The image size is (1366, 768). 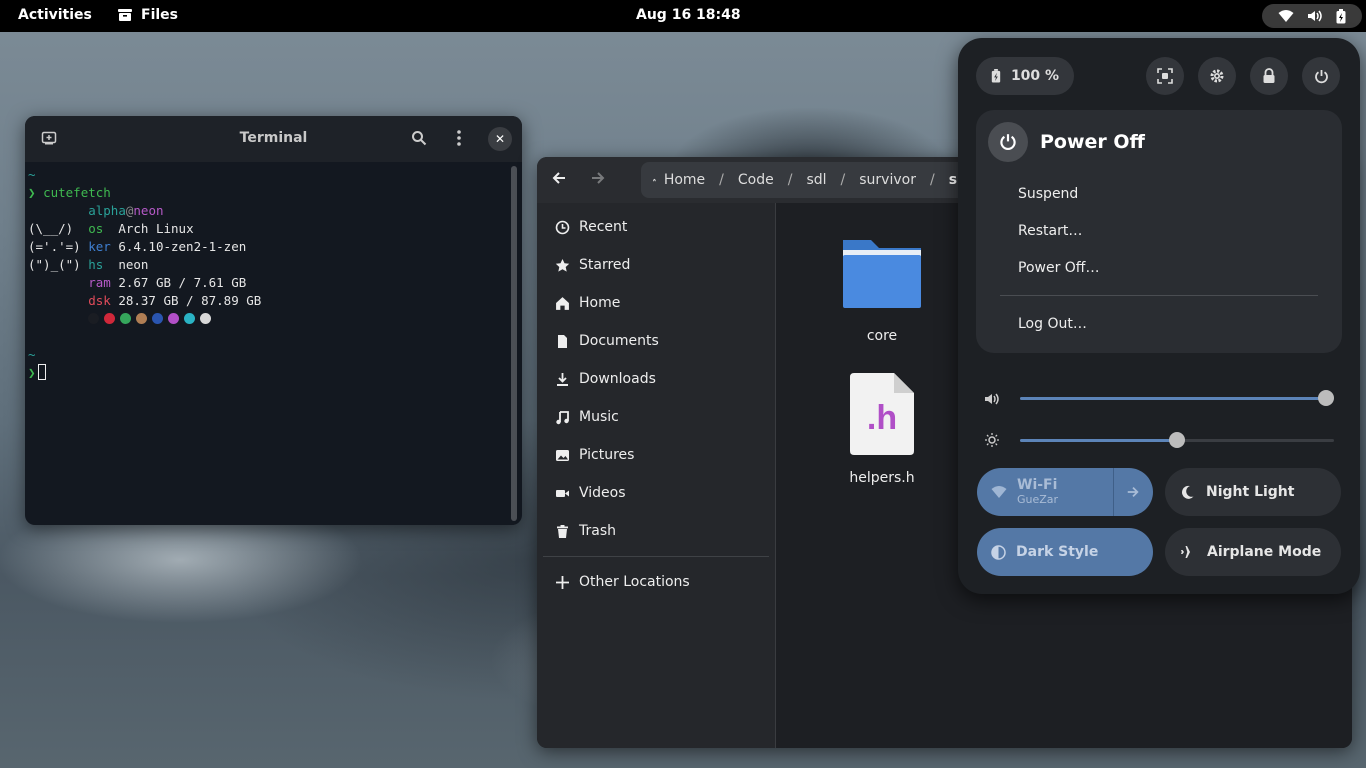 I want to click on battery-status-button: 100 %, so click(x=1025, y=76).